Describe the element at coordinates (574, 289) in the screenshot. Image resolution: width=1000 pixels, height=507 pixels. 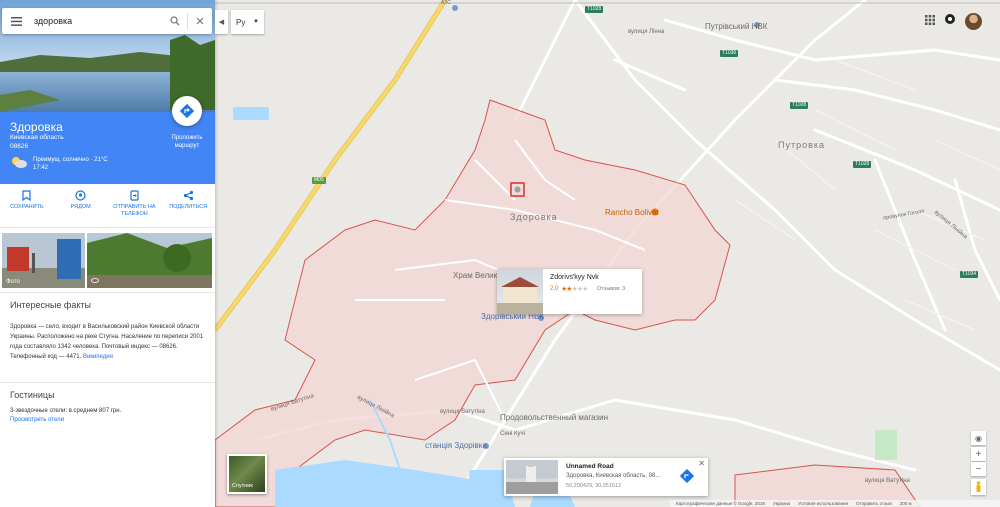
I see `rating-stars-icon: ★★★★★` at that location.